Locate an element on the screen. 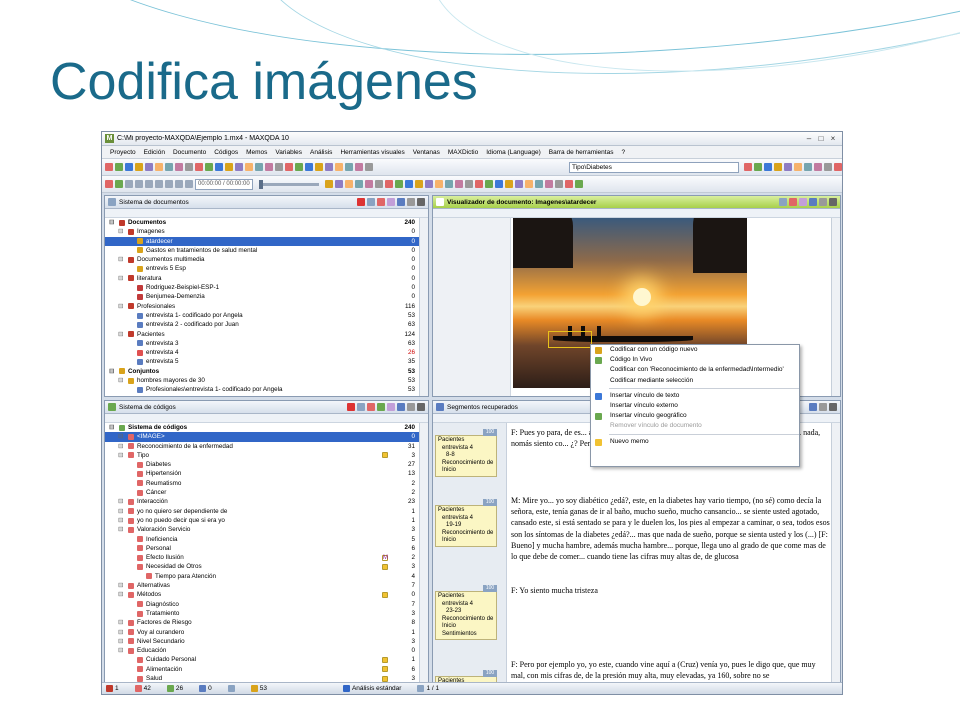 The width and height of the screenshot is (960, 720). context-menu-item: Insertar vínculo de texto is located at coordinates (695, 396).